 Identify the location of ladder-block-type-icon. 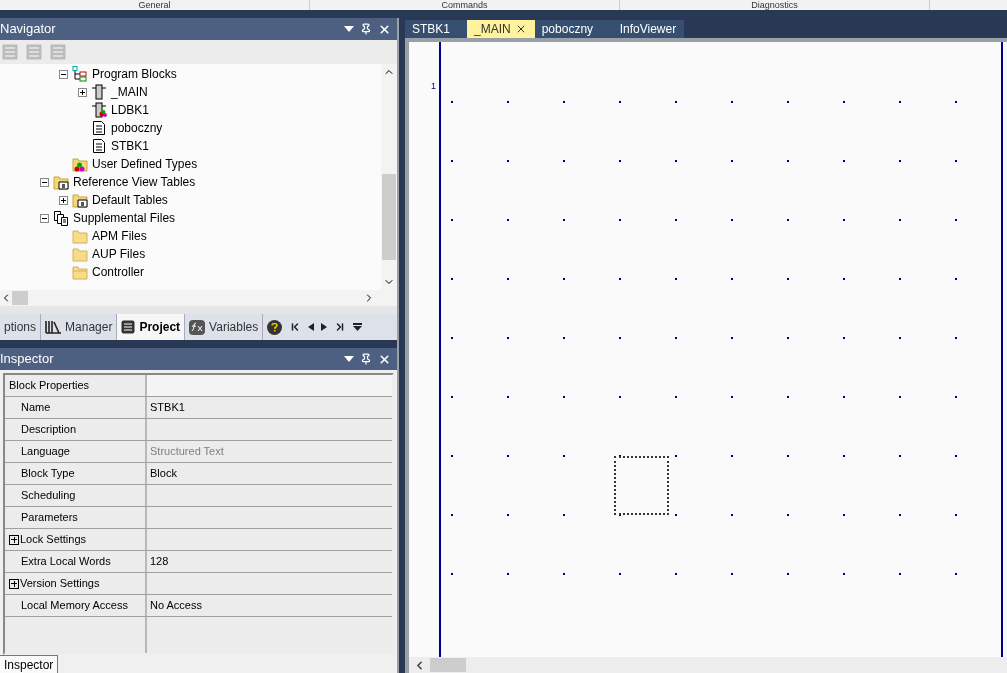
(99, 110).